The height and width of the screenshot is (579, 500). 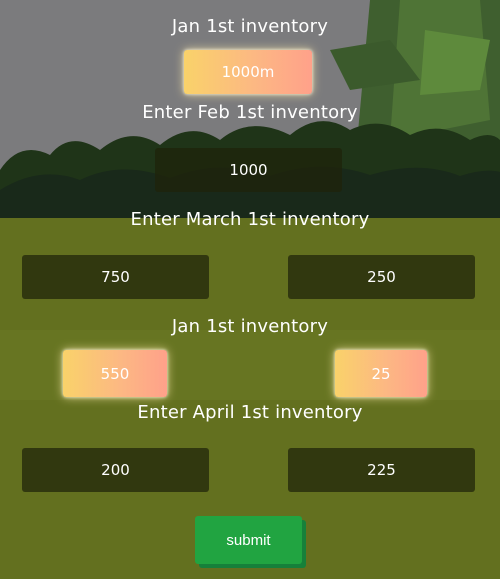 What do you see at coordinates (381, 470) in the screenshot?
I see `inventory-input-april-right: 225` at bounding box center [381, 470].